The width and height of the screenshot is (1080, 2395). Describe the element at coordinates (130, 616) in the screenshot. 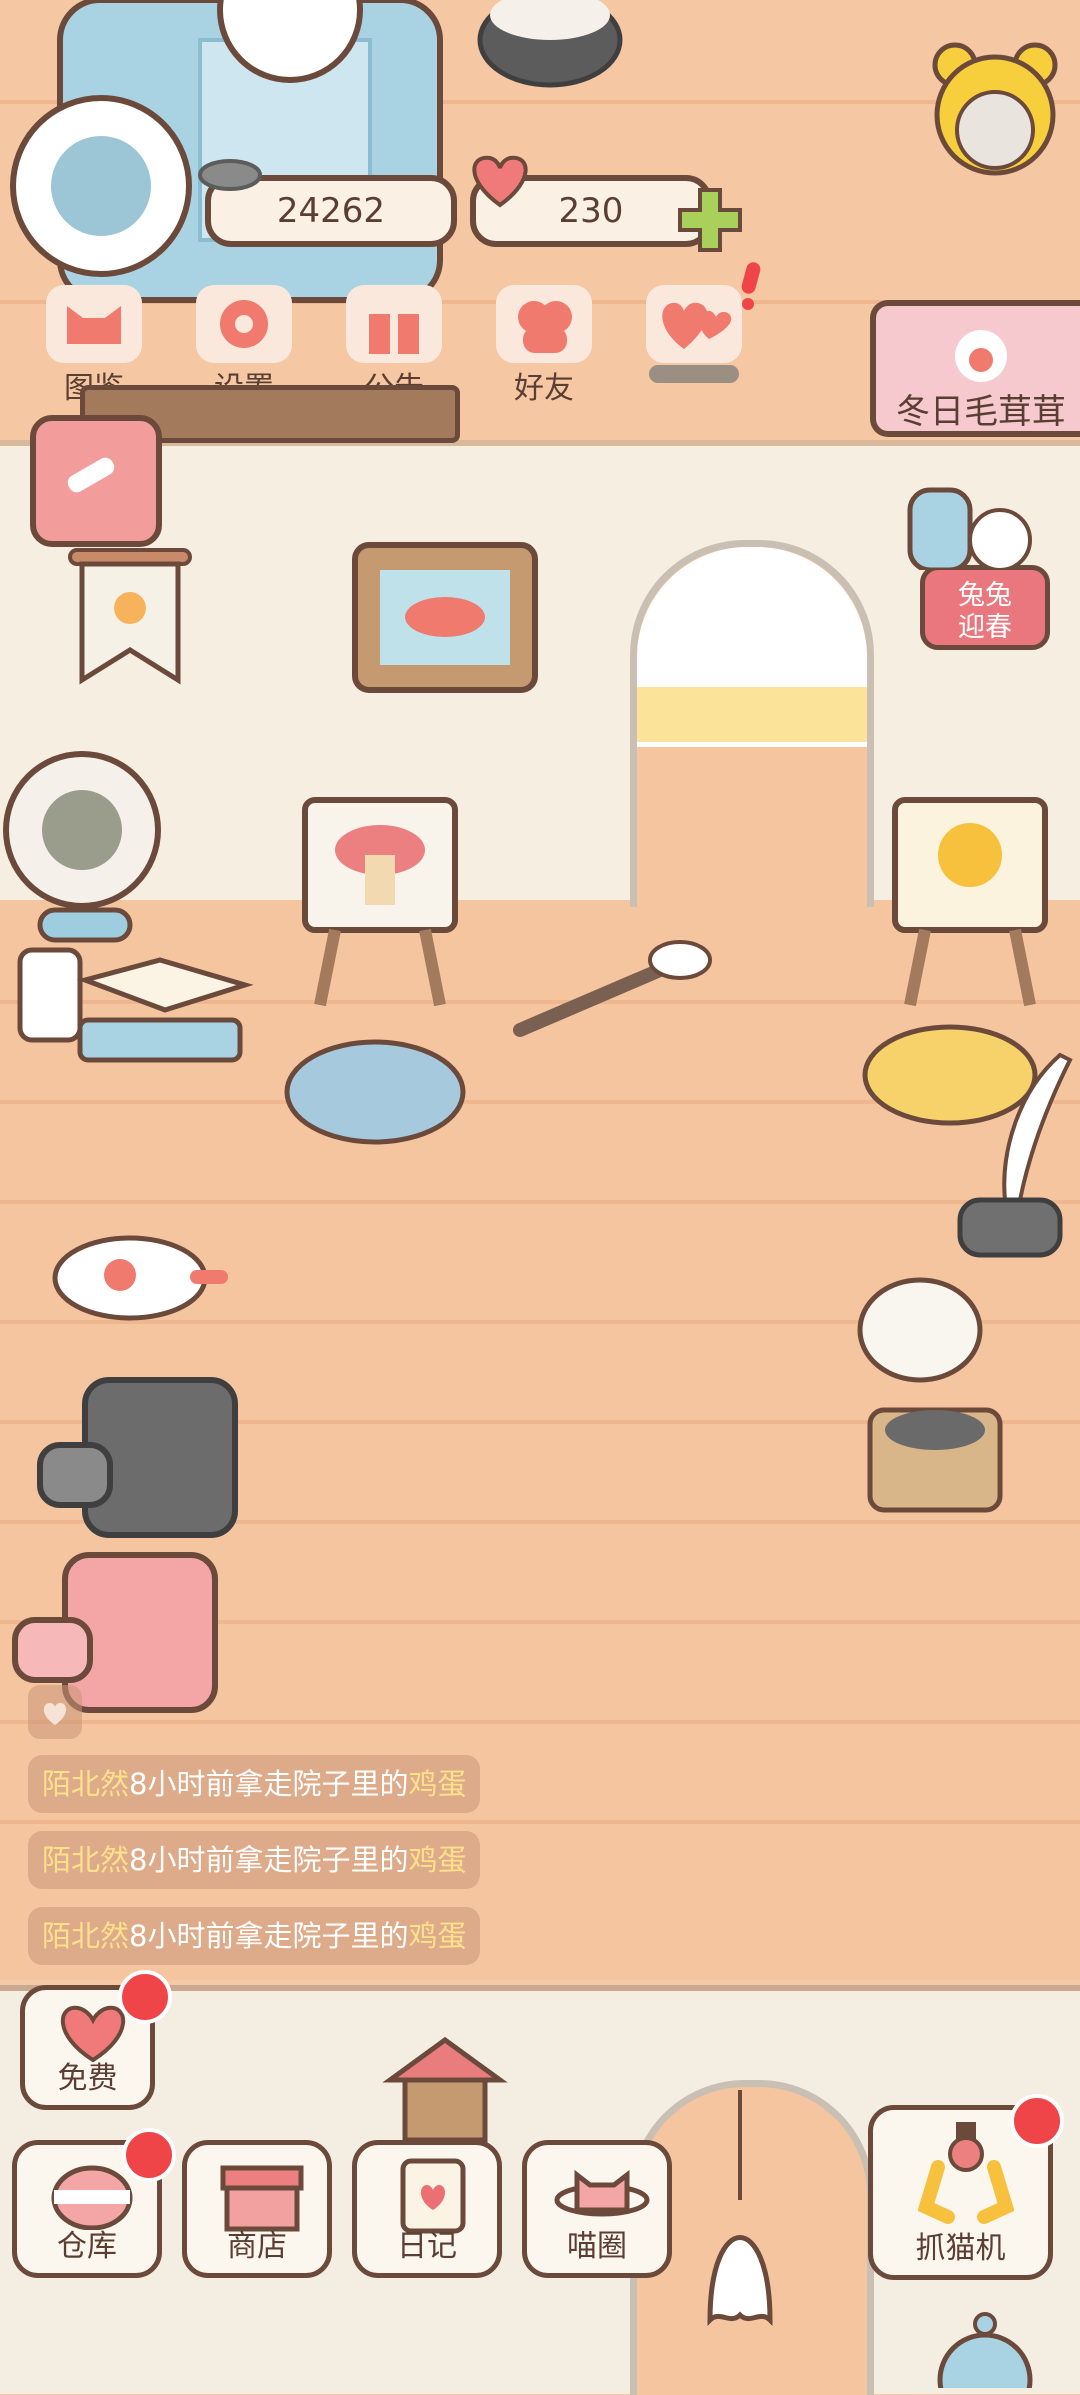

I see `paw-pennant` at that location.